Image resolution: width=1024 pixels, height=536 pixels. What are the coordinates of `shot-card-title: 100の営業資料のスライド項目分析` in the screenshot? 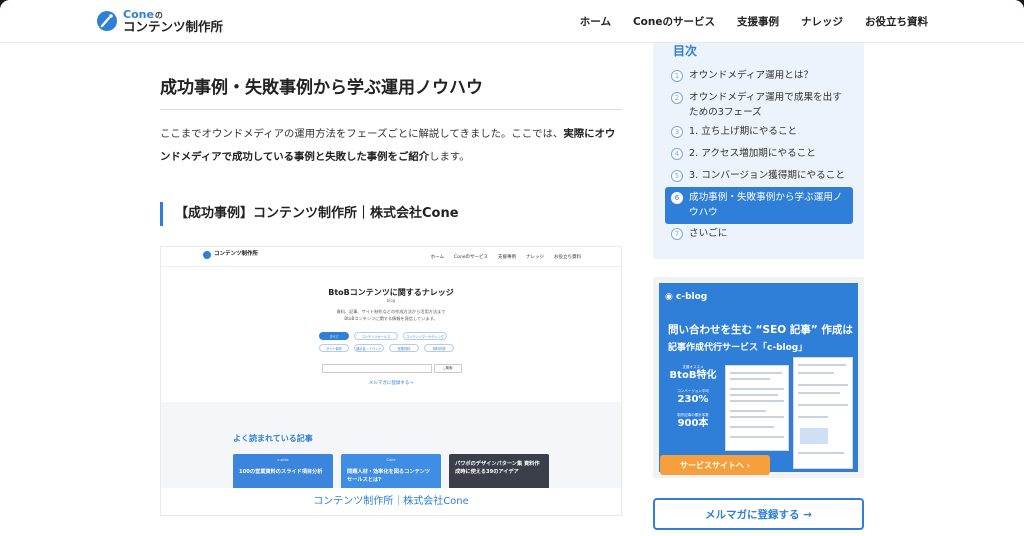 It's located at (281, 472).